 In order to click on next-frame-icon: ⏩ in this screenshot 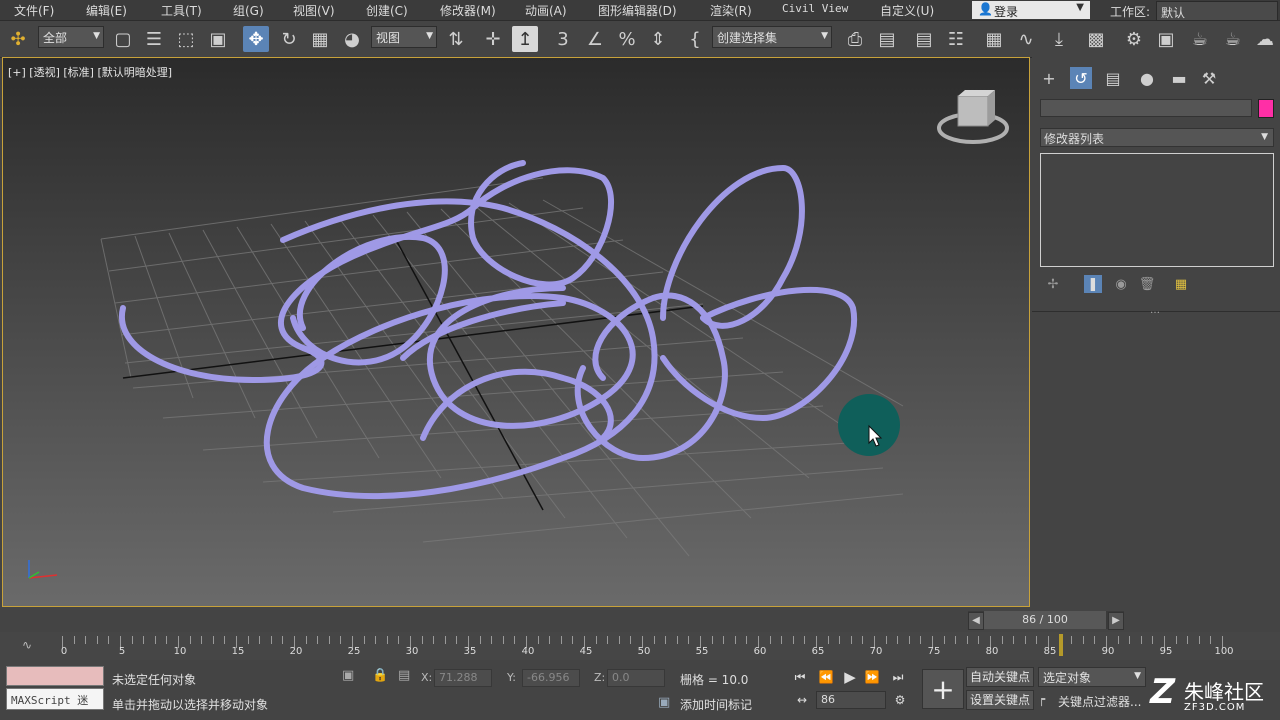, I will do `click(872, 677)`.